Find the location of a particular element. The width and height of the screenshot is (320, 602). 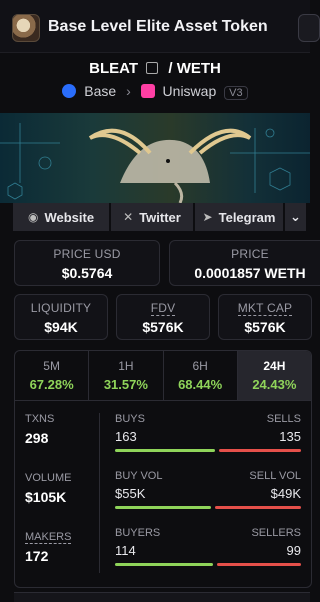

price-usd-card: PRICE USD $0.5764 is located at coordinates (87, 263).